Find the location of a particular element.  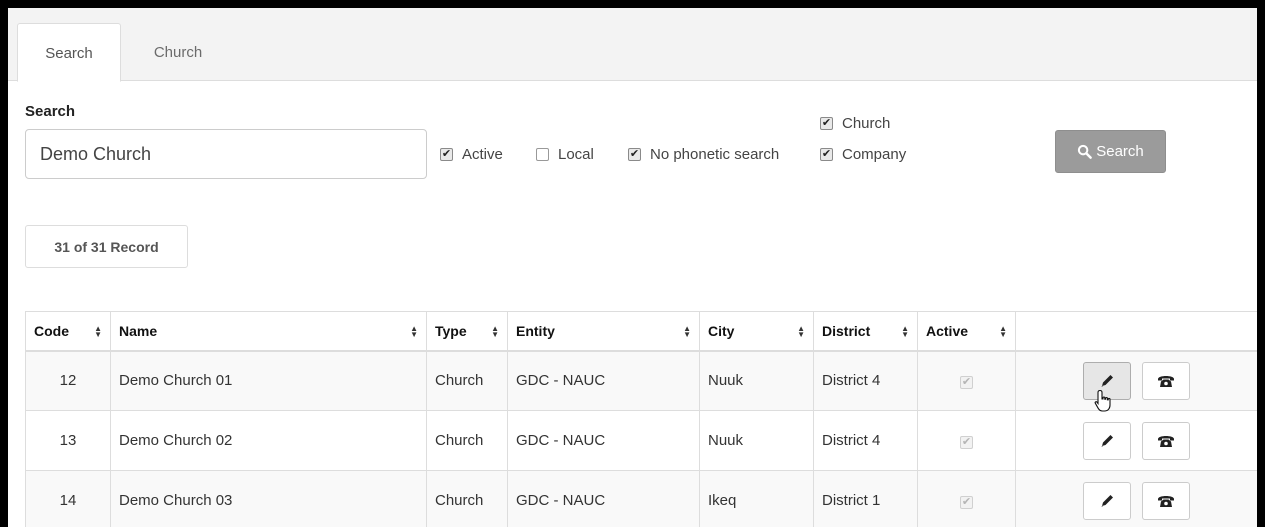

church-checkbox-label: Church is located at coordinates (866, 123).